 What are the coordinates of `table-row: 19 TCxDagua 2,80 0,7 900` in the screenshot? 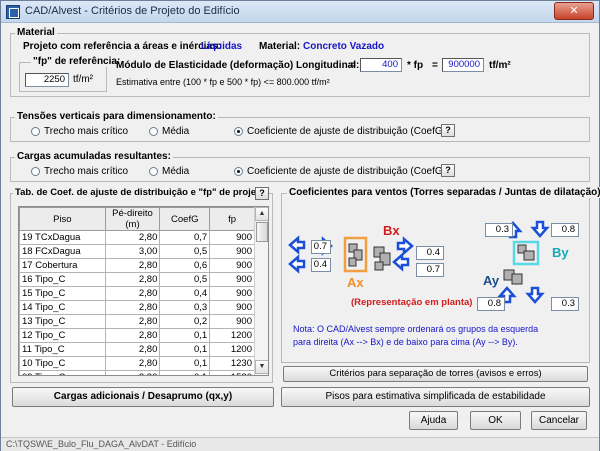 It's located at (137, 237).